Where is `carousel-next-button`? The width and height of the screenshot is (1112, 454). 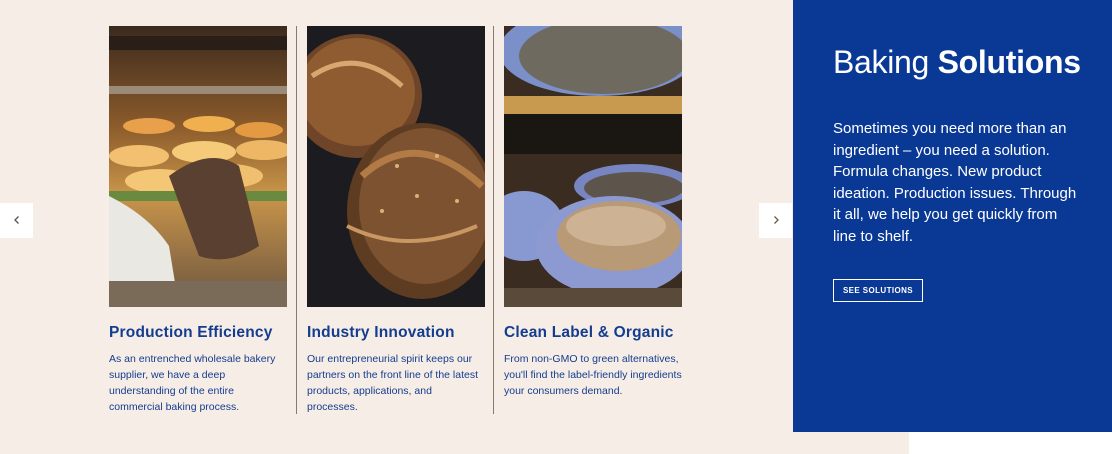
carousel-next-button is located at coordinates (775, 220).